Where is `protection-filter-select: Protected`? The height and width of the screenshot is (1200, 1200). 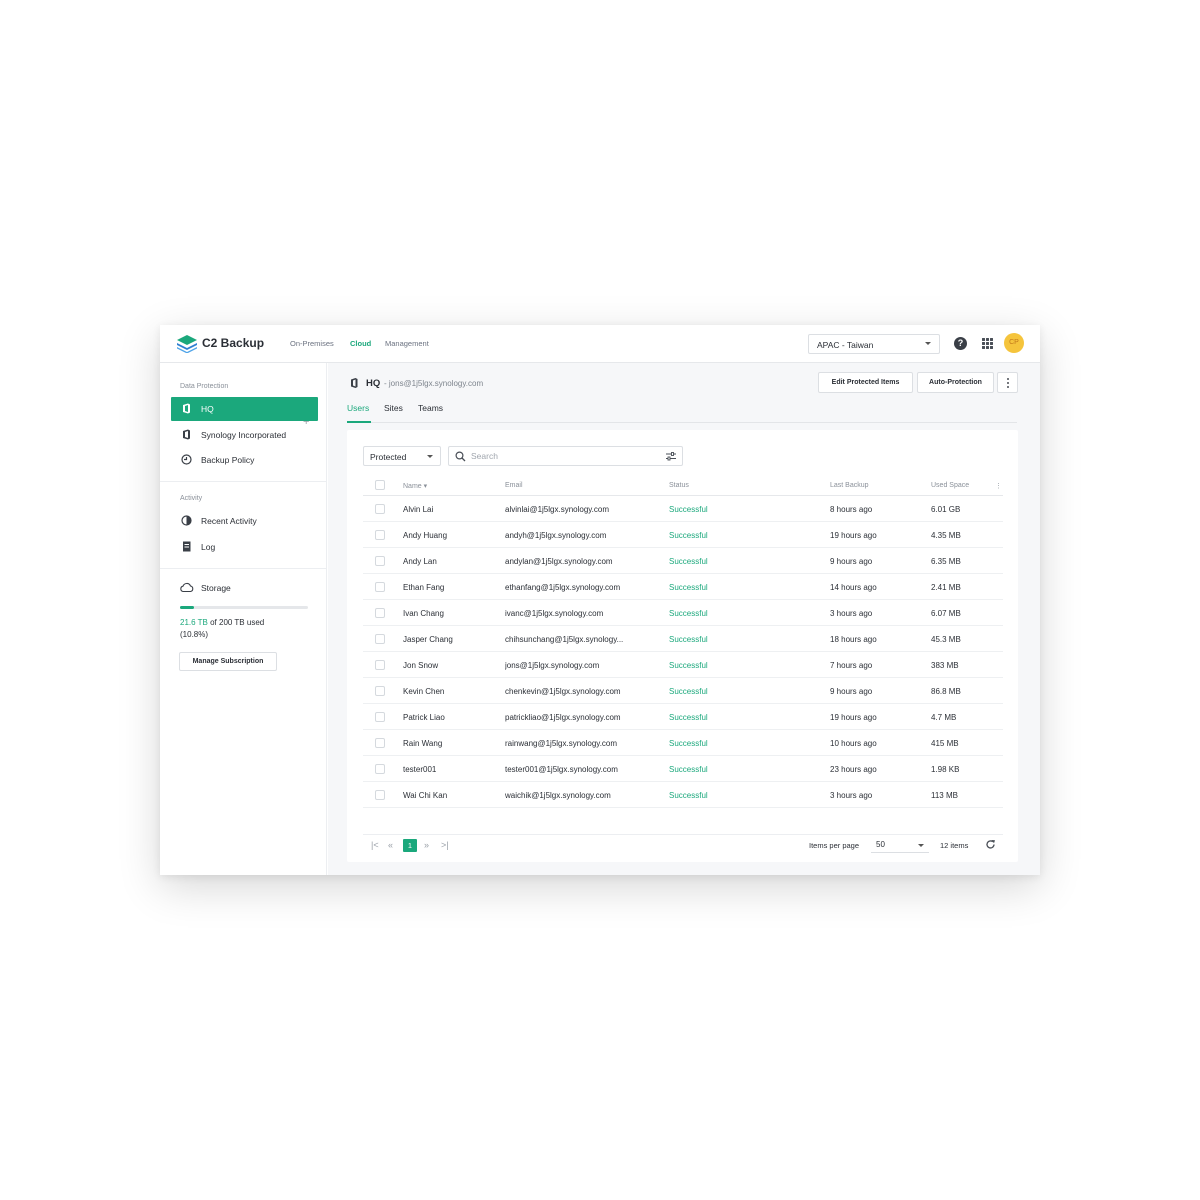 protection-filter-select: Protected is located at coordinates (402, 456).